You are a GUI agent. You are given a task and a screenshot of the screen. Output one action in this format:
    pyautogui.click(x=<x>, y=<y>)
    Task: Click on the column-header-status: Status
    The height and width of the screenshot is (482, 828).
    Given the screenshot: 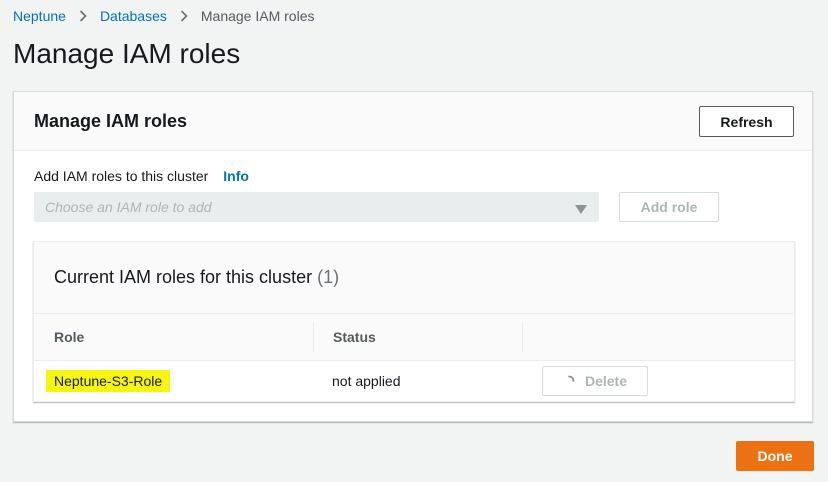 What is the action you would take?
    pyautogui.click(x=354, y=337)
    